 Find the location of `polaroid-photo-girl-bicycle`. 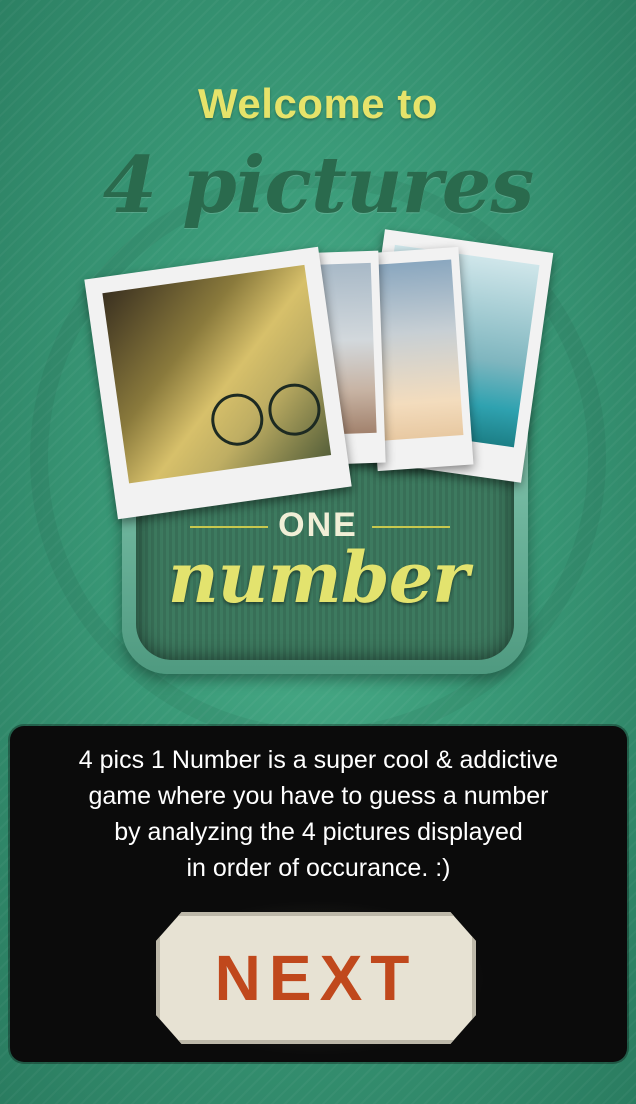

polaroid-photo-girl-bicycle is located at coordinates (218, 383).